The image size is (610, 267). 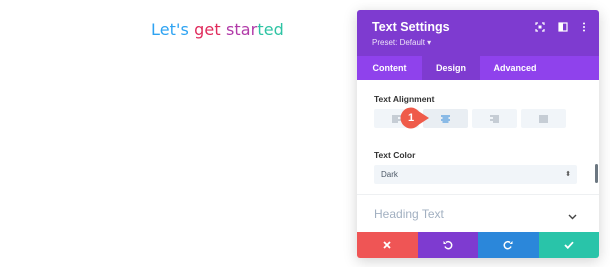 What do you see at coordinates (170, 29) in the screenshot?
I see `headline-word-1: Let's` at bounding box center [170, 29].